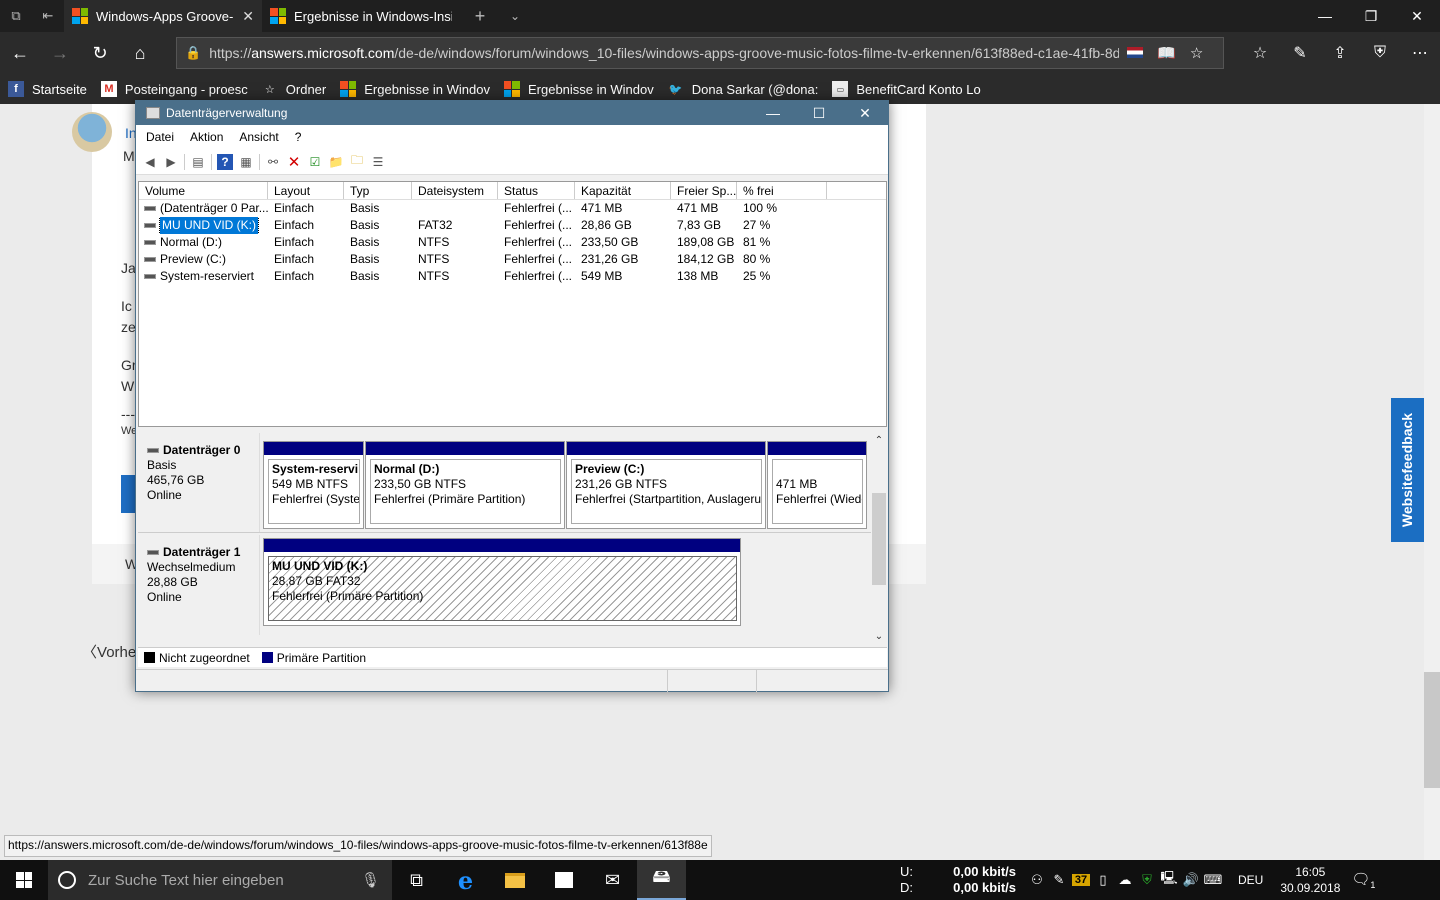 This screenshot has width=1440, height=900. Describe the element at coordinates (612, 880) in the screenshot. I see `mail-icon: ✉` at that location.